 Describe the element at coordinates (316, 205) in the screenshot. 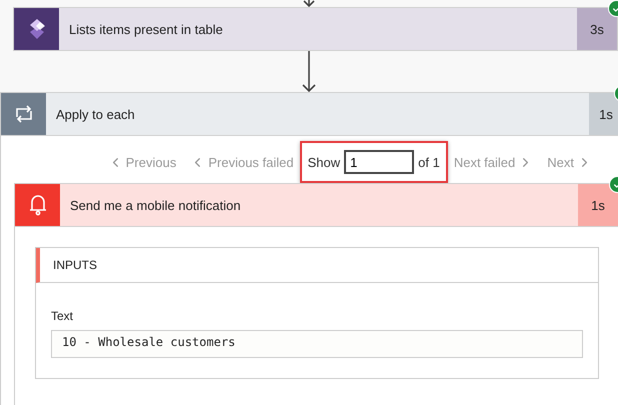

I see `action-card: Send me a mobile notification 1s` at that location.